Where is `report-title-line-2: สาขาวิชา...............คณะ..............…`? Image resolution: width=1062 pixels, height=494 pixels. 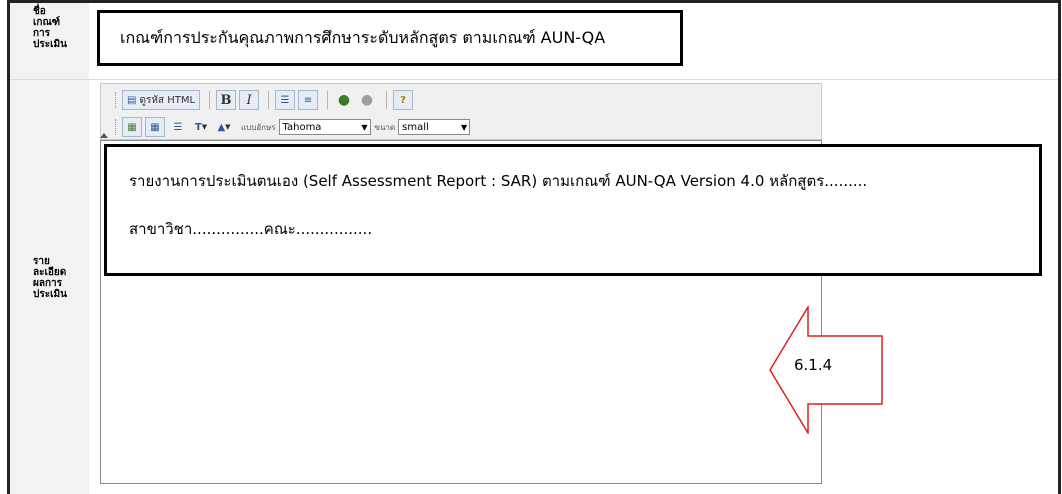
report-title-line-2: สาขาวิชา...............คณะ..............… is located at coordinates (251, 229).